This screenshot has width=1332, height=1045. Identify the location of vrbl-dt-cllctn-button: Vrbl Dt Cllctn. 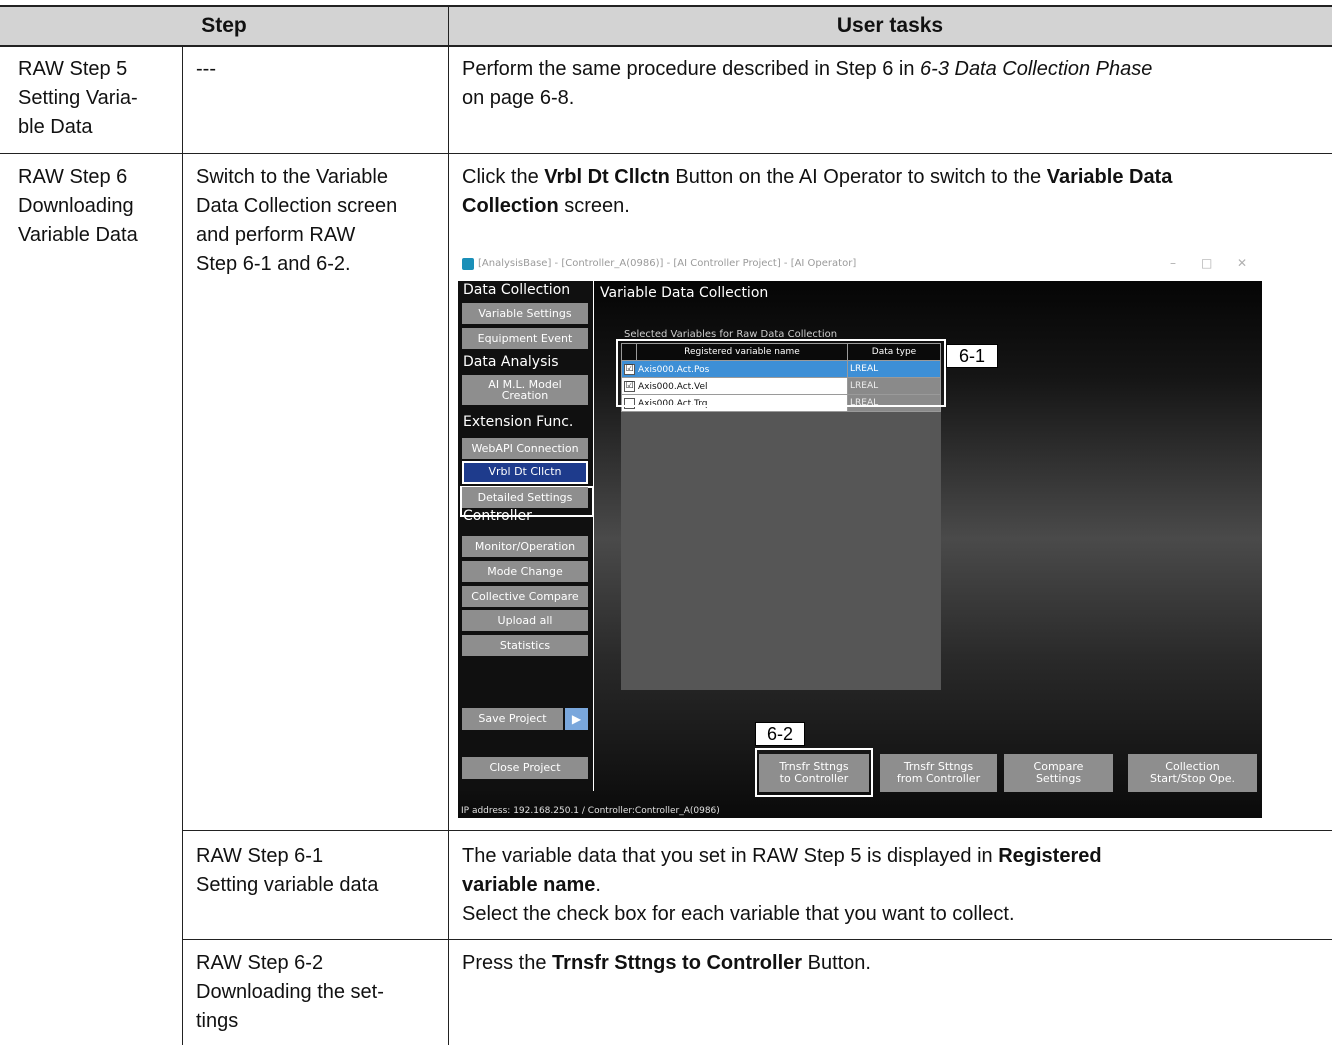
(525, 472).